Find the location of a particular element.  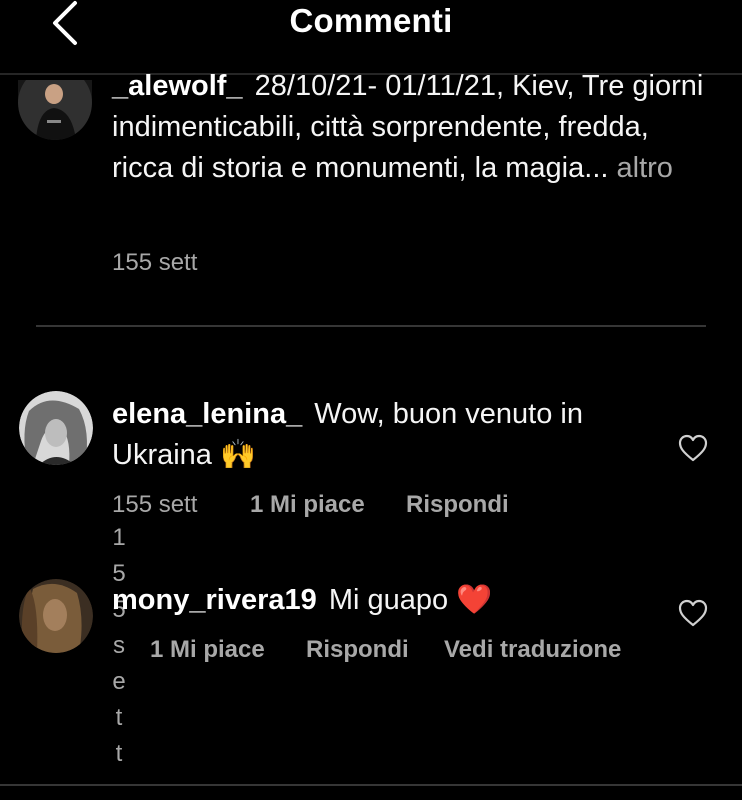

avatar-mony is located at coordinates (56, 616).